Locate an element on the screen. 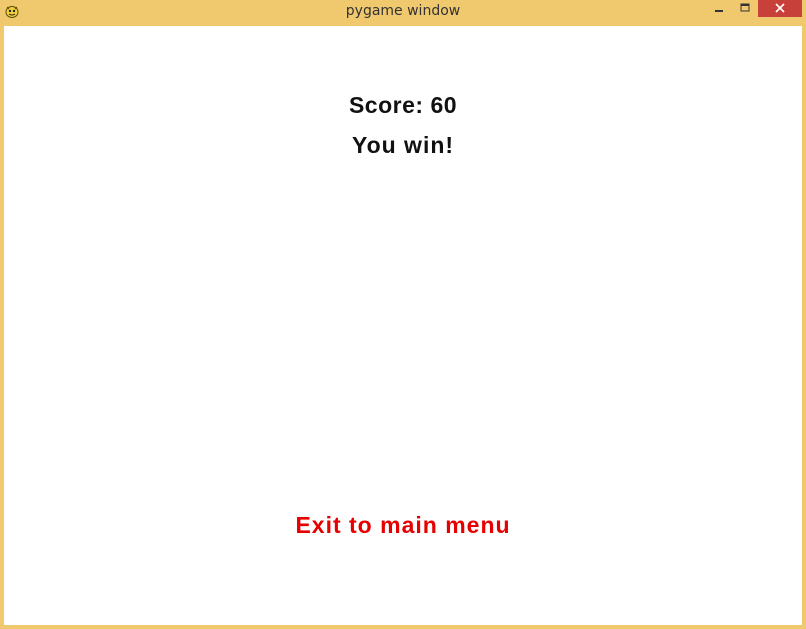 This screenshot has width=806, height=629. window-title: pygame window is located at coordinates (403, 11).